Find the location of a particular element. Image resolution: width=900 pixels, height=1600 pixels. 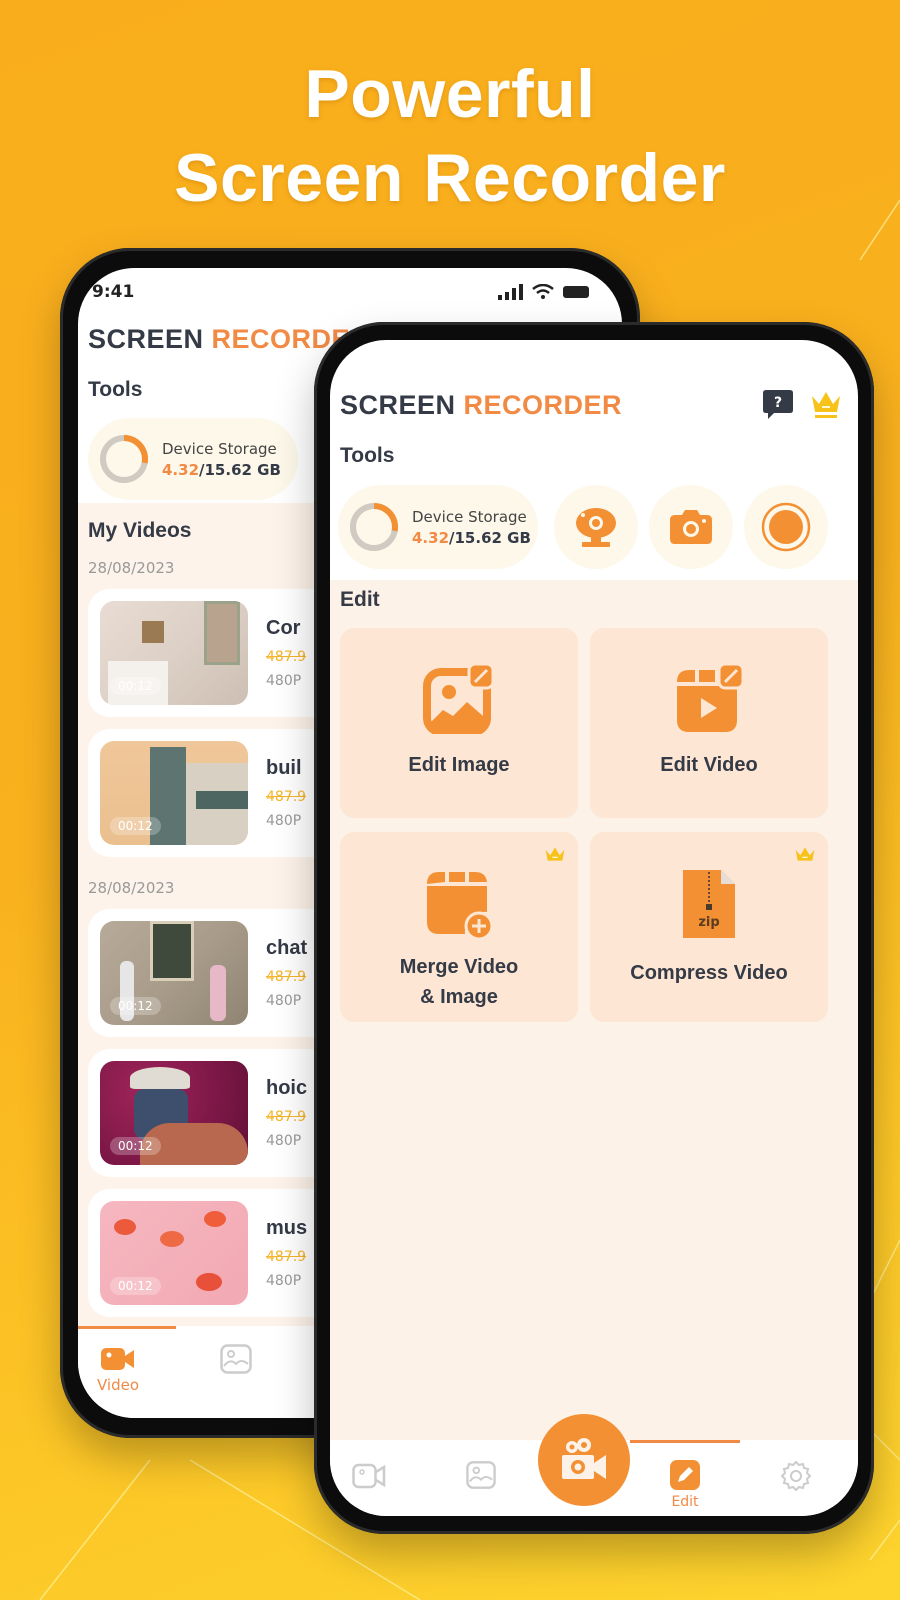

edit-card-label: Edit Video is located at coordinates (709, 765).